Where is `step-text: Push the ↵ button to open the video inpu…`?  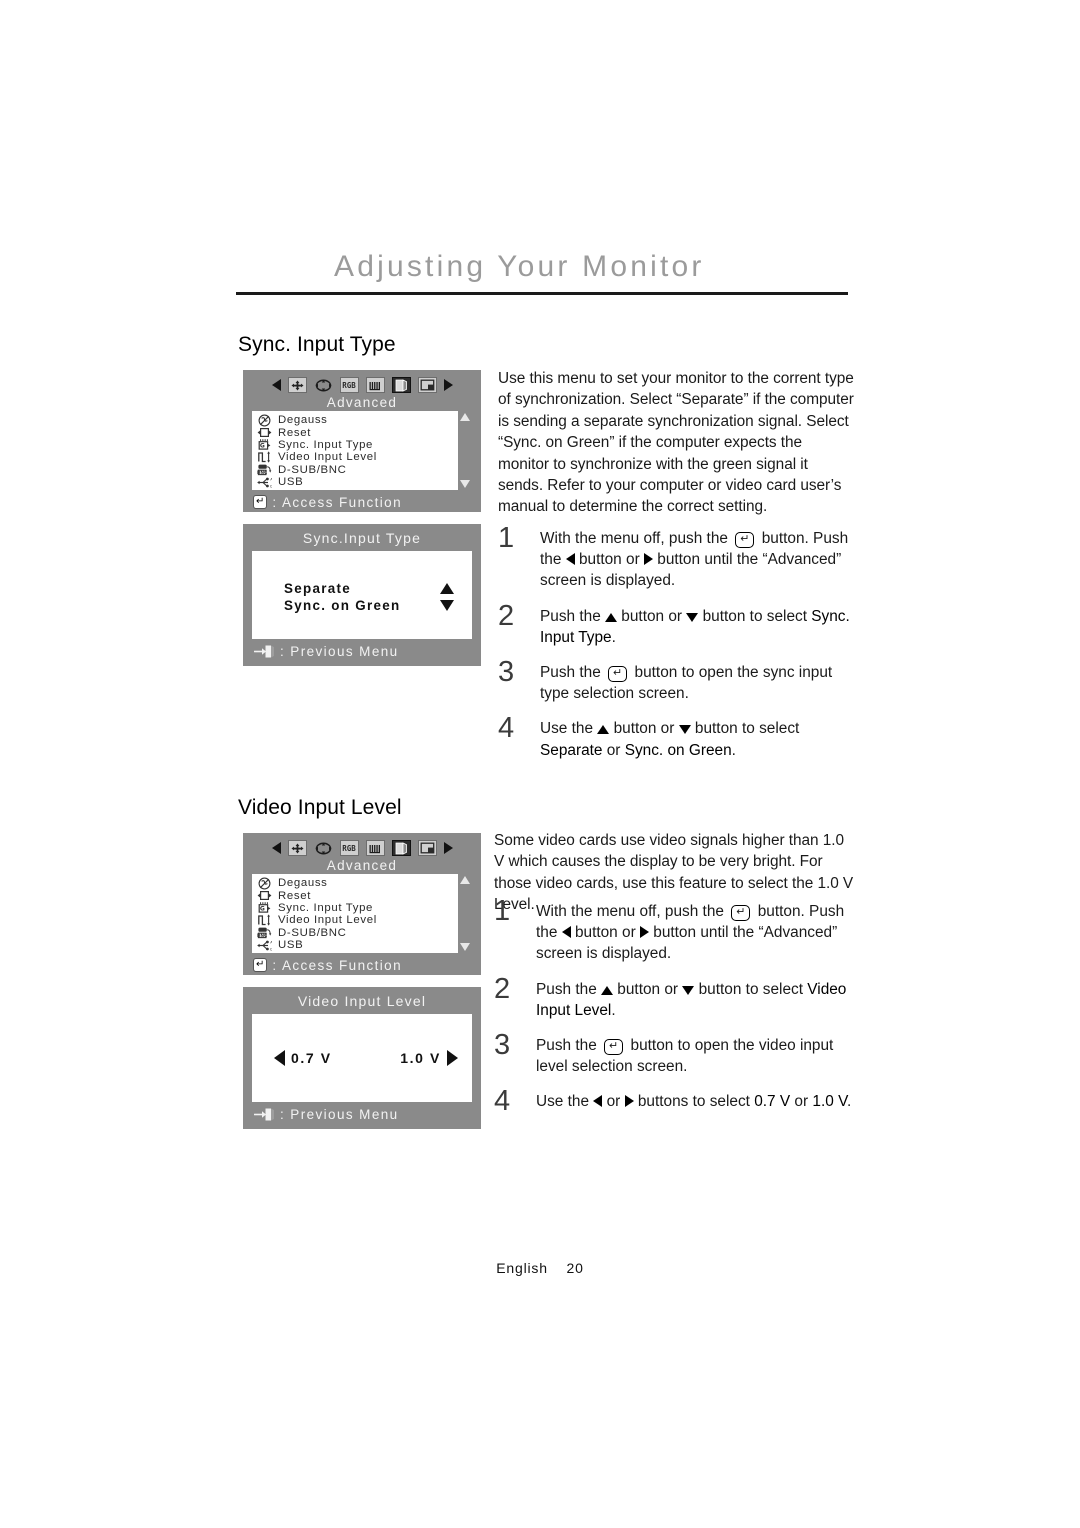
step-text: Push the ↵ button to open the video inpu… is located at coordinates (685, 1056).